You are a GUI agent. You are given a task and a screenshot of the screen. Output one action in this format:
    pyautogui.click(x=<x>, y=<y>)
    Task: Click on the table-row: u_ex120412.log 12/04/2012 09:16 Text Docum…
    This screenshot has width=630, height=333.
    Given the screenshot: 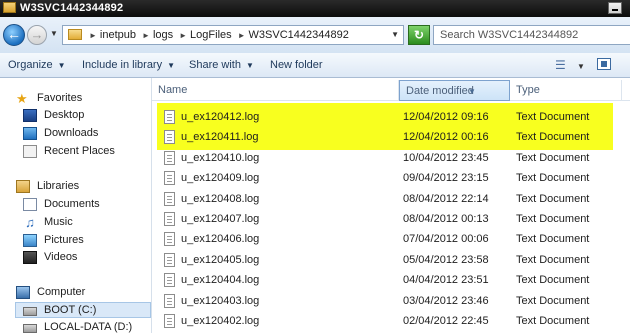 What is the action you would take?
    pyautogui.click(x=391, y=117)
    